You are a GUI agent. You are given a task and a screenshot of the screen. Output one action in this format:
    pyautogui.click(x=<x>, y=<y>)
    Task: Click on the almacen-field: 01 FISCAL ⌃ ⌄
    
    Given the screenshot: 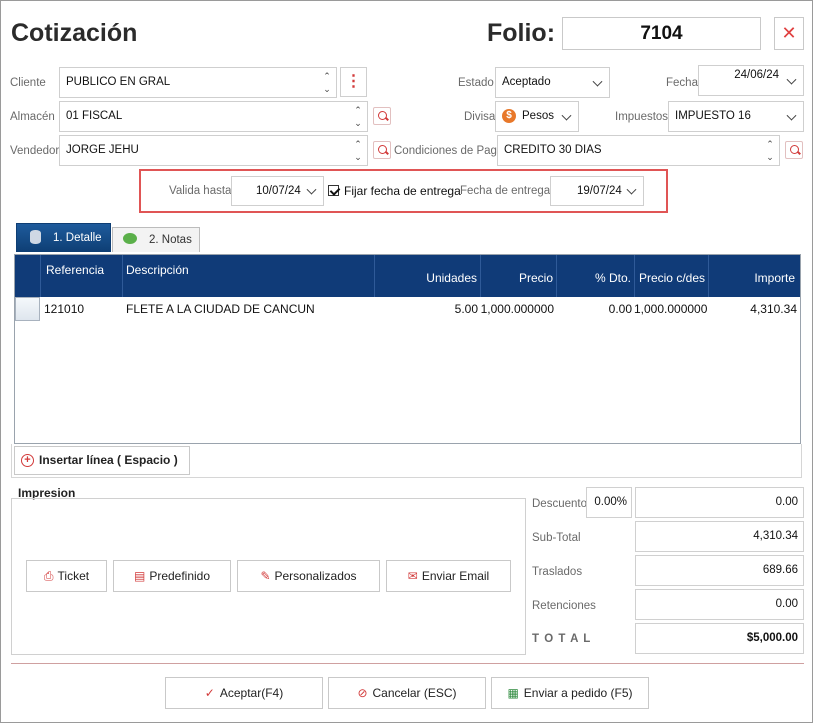 What is the action you would take?
    pyautogui.click(x=213, y=116)
    